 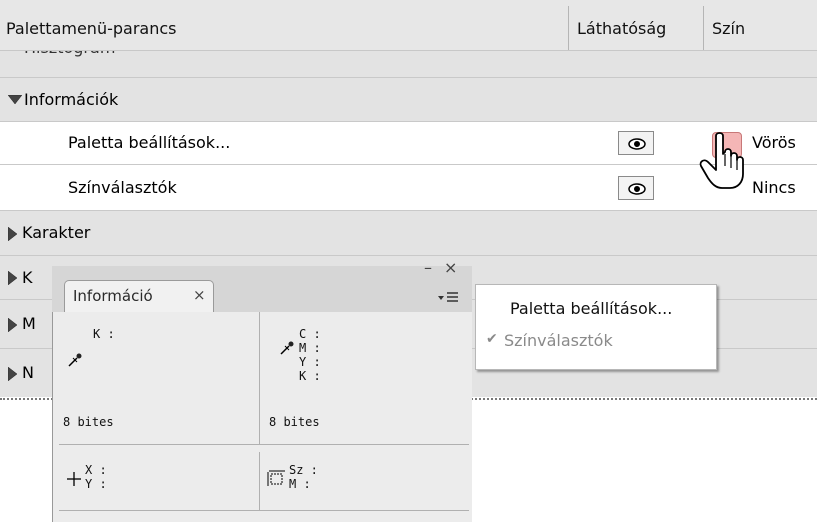 What do you see at coordinates (113, 296) in the screenshot?
I see `tab-label: Információ` at bounding box center [113, 296].